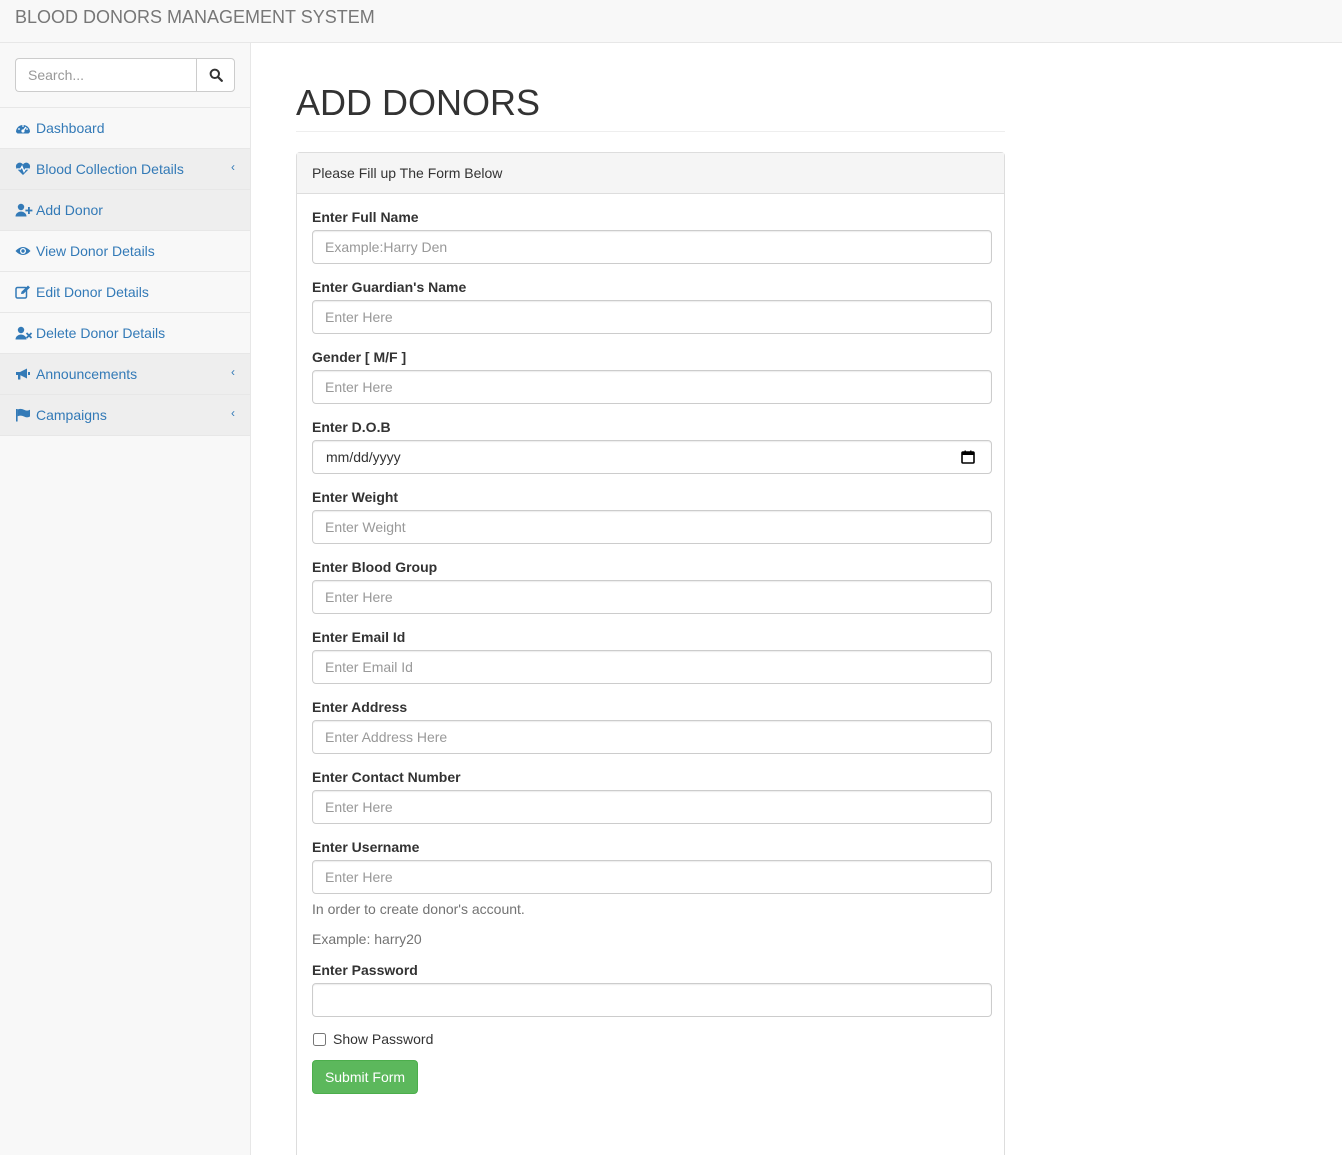 The height and width of the screenshot is (1155, 1342). I want to click on address-input, so click(652, 737).